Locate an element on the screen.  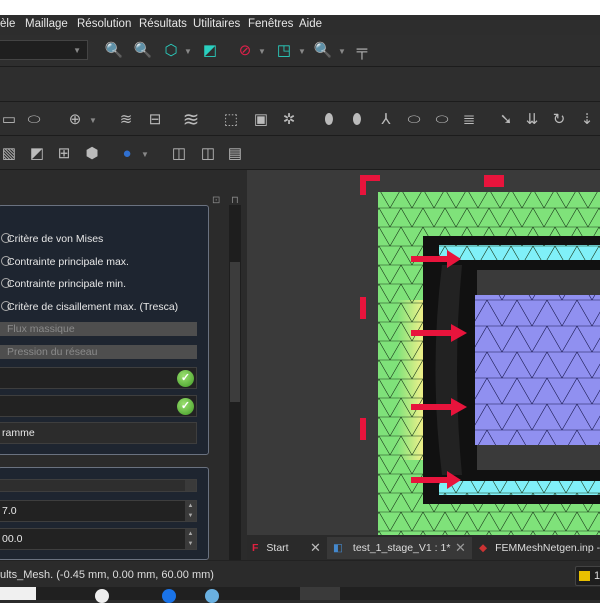
box-icon: ▣ is located at coordinates (261, 119).